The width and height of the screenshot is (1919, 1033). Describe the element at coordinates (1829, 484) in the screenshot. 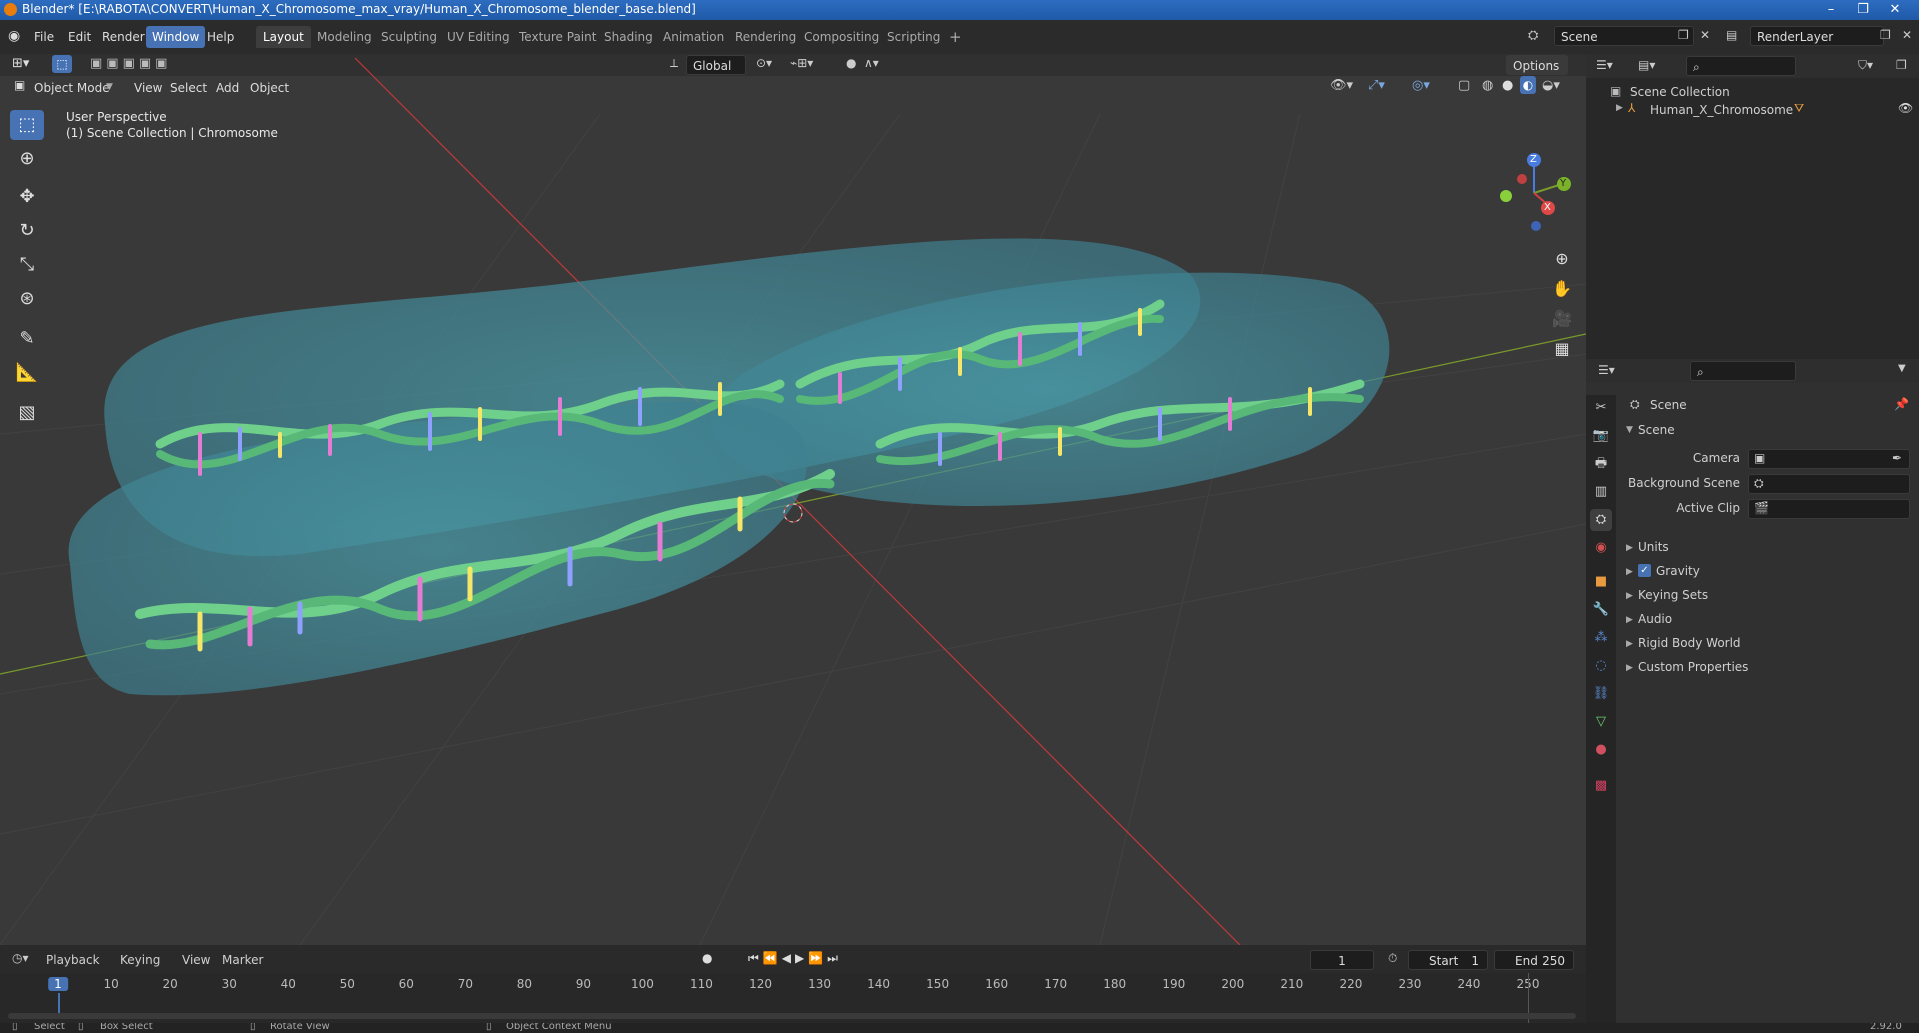

I see `background-scene-field` at that location.